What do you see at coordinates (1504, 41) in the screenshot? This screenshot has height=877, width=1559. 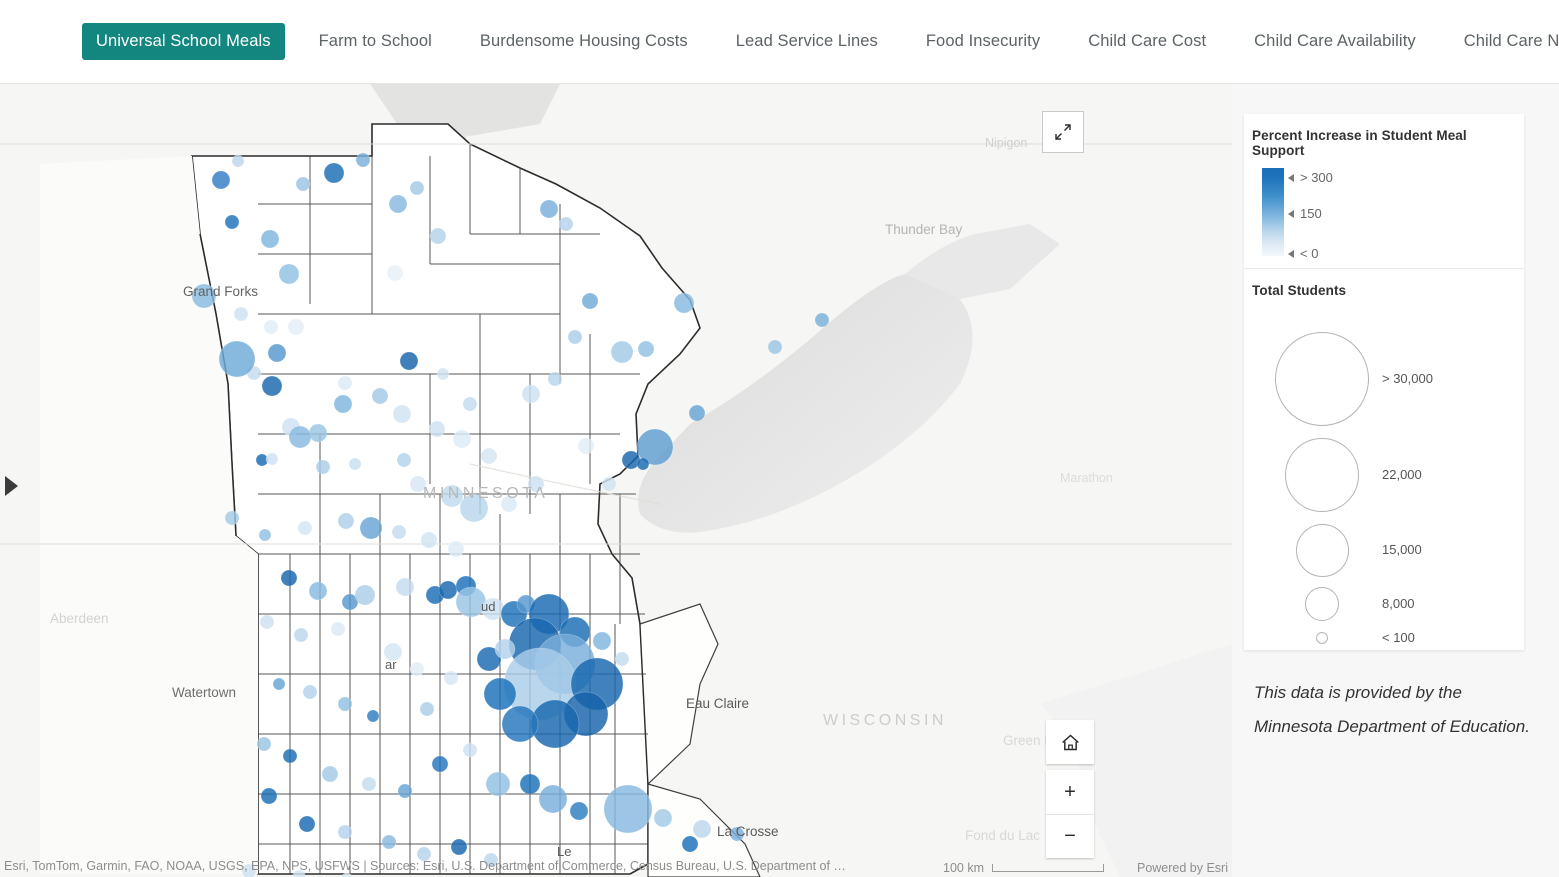 I see `tab-child-care-need: Child Care Need` at bounding box center [1504, 41].